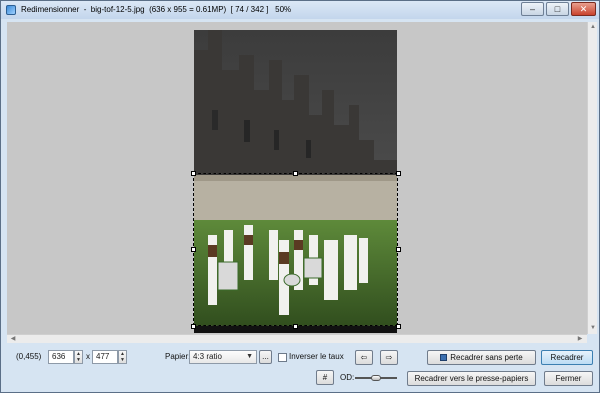 The width and height of the screenshot is (600, 393). I want to click on scroll-down-icon: ▼, so click(593, 328).